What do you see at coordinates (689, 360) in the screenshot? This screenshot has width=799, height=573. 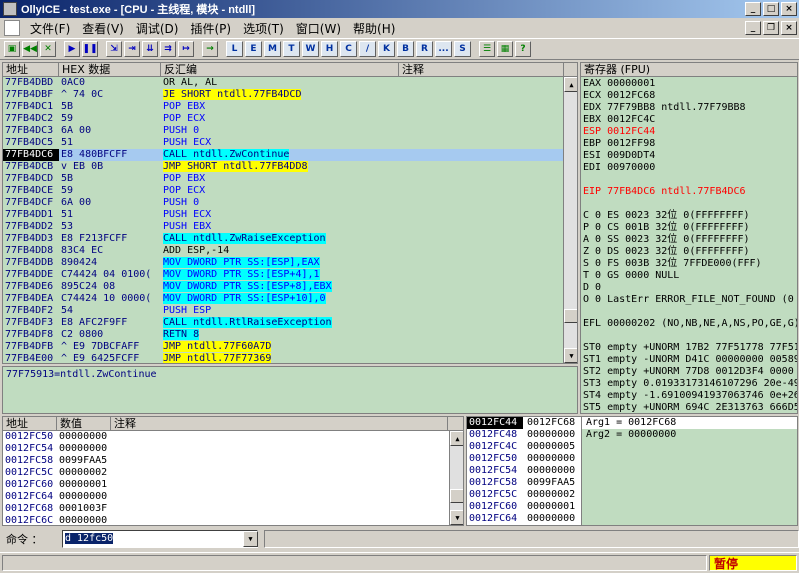 I see `register-line: ST1 empty -UNORM D41C 00000000 00589` at bounding box center [689, 360].